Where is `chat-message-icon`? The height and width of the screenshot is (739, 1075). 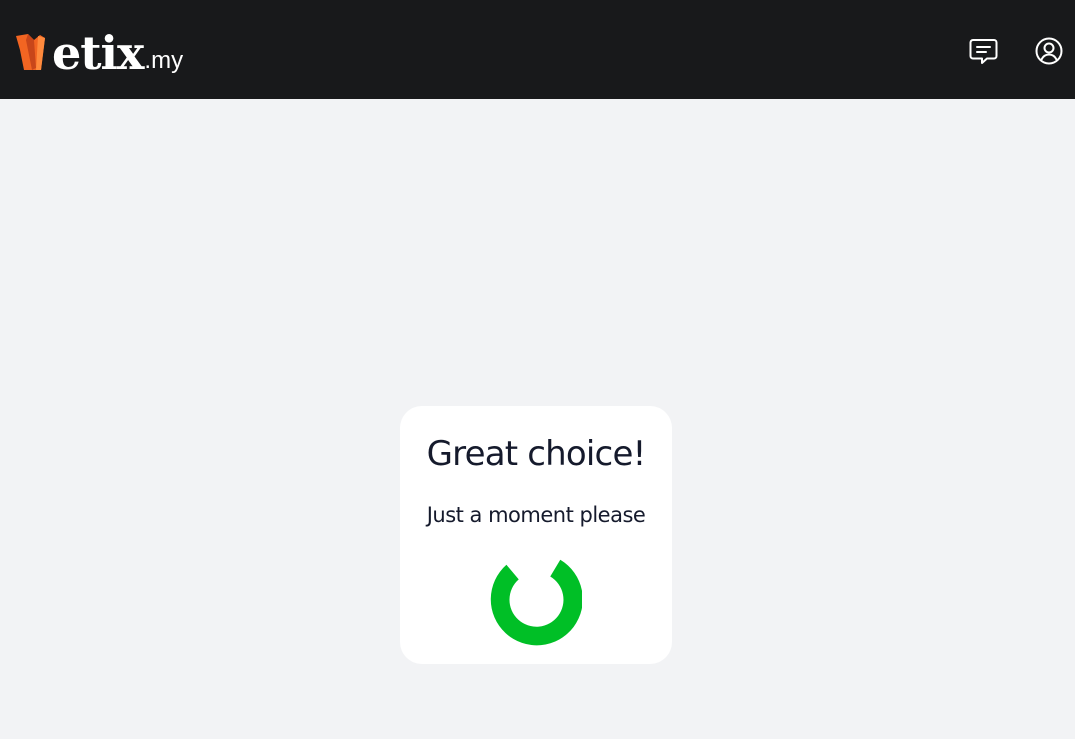
chat-message-icon is located at coordinates (983, 51).